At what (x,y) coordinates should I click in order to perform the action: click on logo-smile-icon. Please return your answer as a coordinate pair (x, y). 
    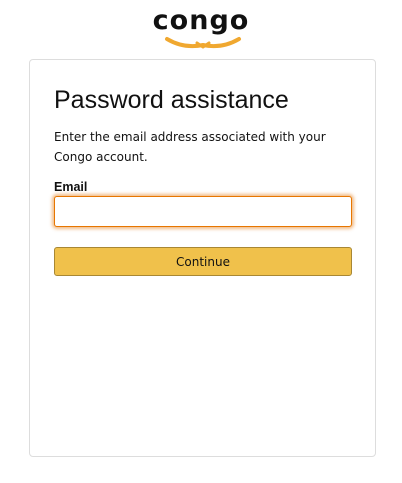
    Looking at the image, I should click on (203, 43).